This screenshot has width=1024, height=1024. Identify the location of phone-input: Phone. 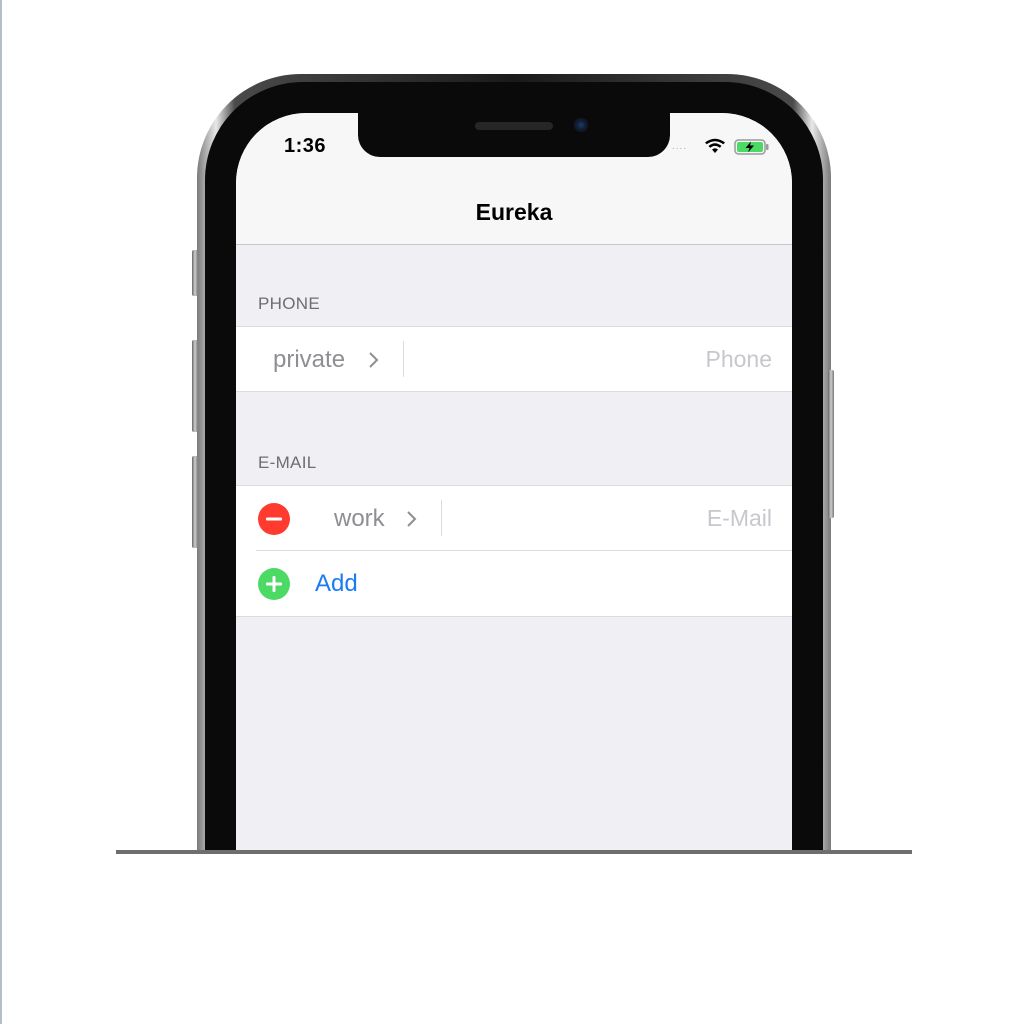
(738, 359).